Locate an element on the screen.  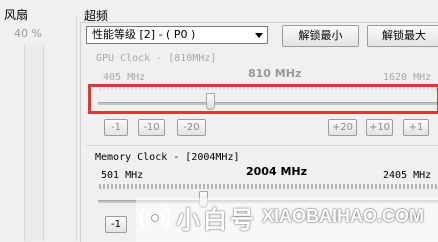
performance-level-select: 性能等级 [2] - ( P0 ) is located at coordinates (177, 35).